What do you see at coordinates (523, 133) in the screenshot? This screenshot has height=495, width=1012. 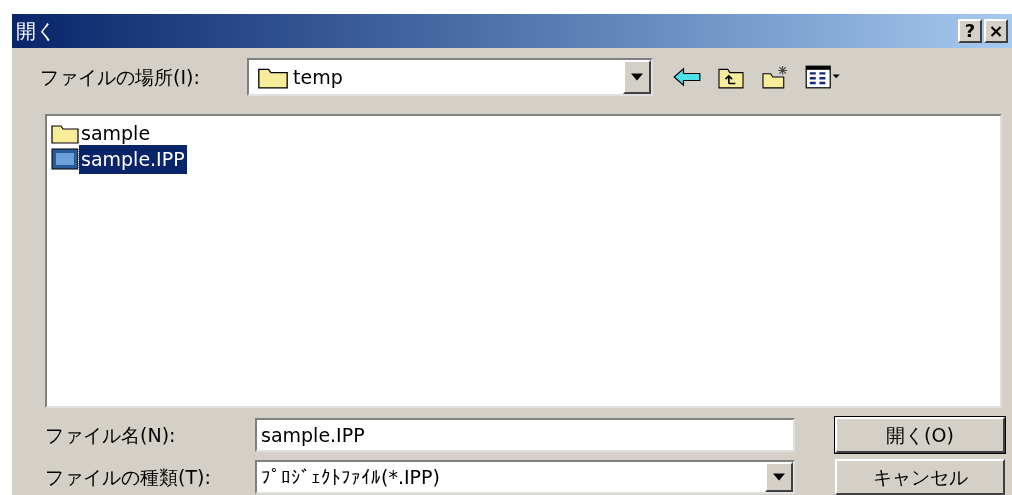 I see `file-item: sample` at bounding box center [523, 133].